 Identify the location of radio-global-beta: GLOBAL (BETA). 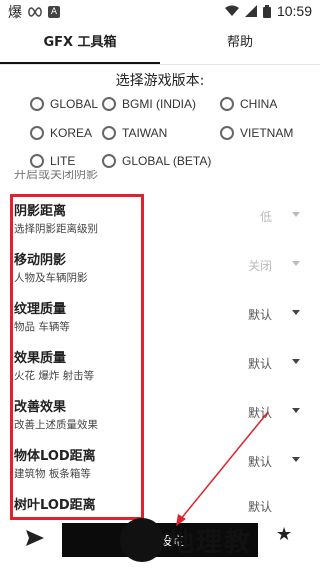
(156, 161).